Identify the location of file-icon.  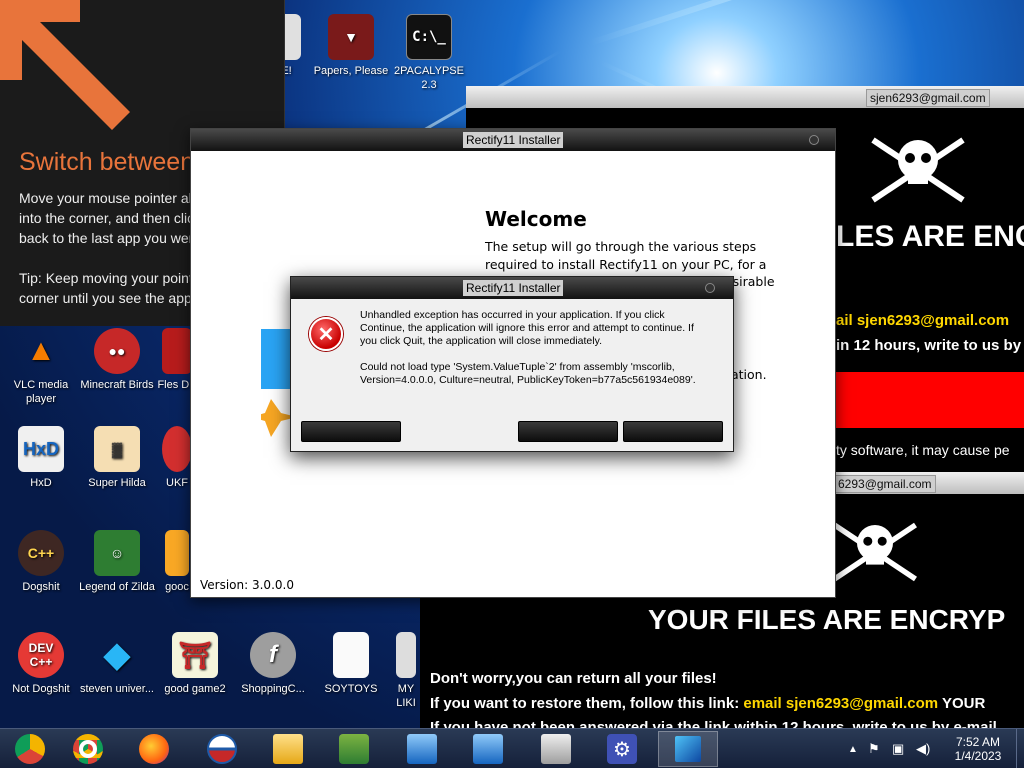
(351, 655).